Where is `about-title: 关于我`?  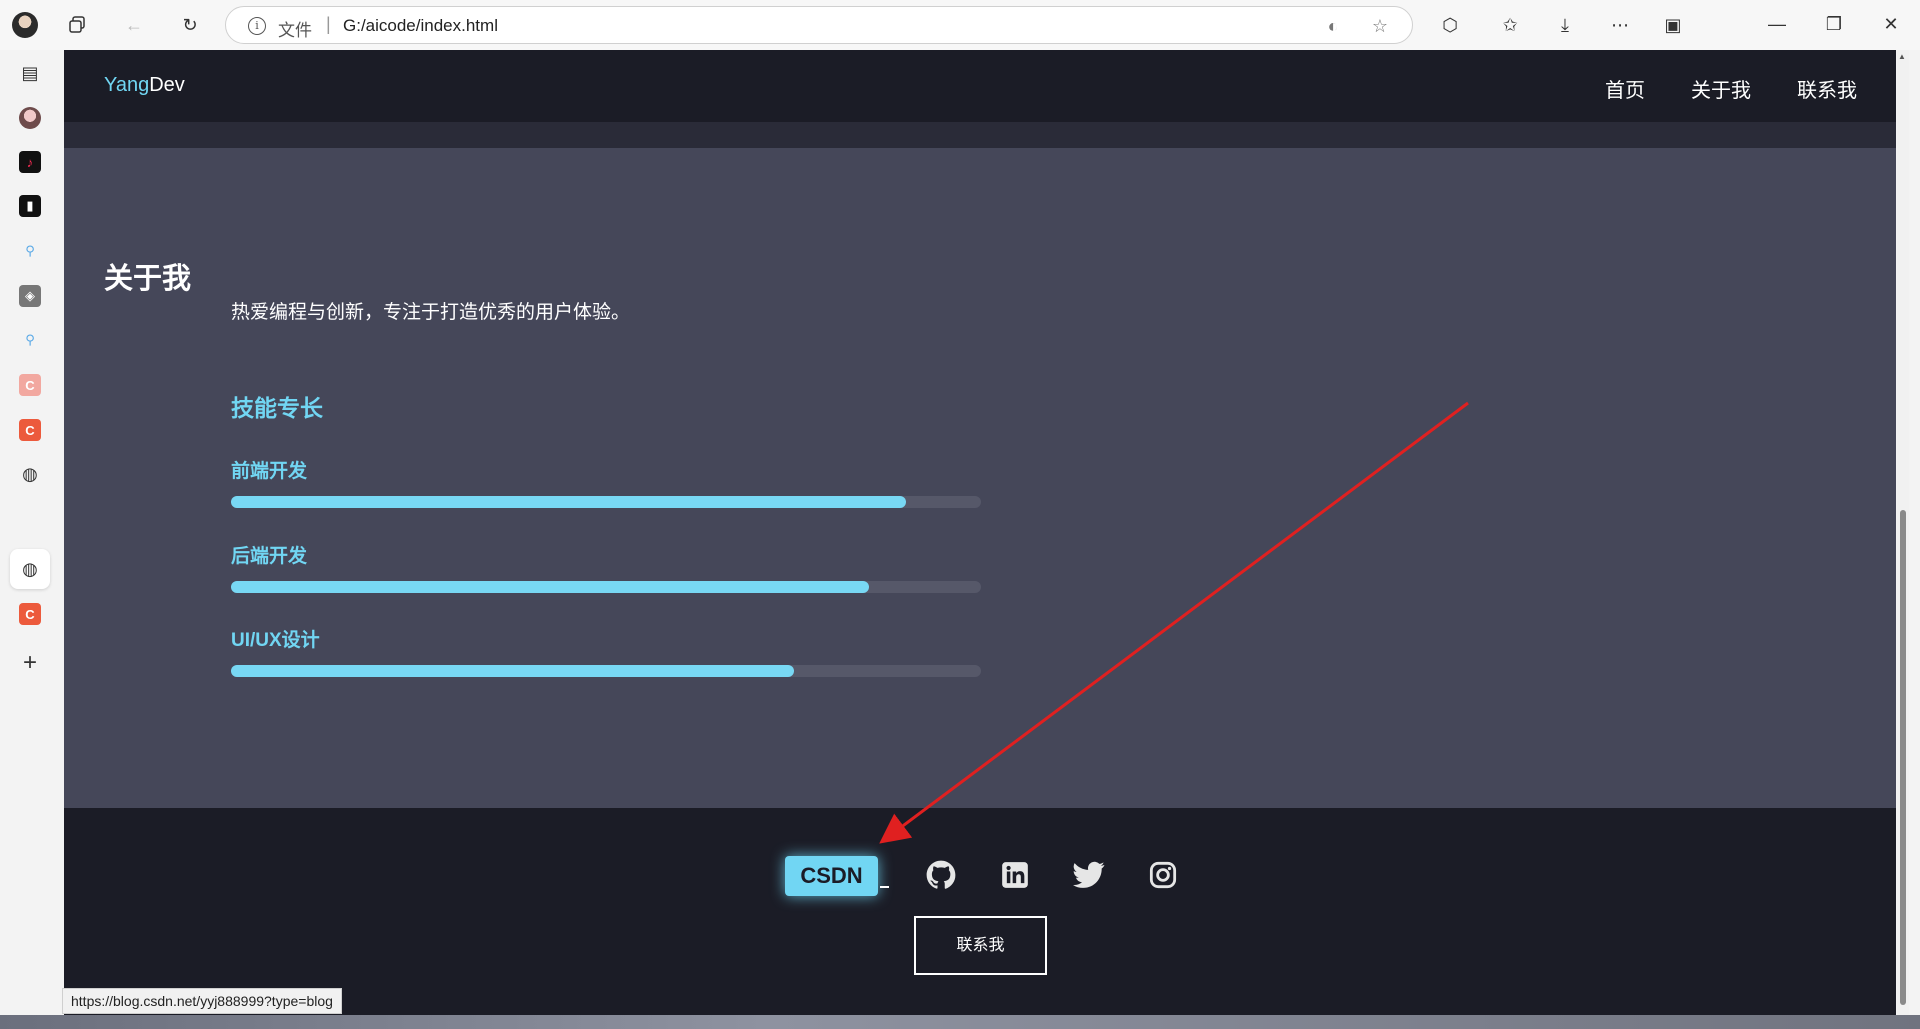
about-title: 关于我 is located at coordinates (148, 279).